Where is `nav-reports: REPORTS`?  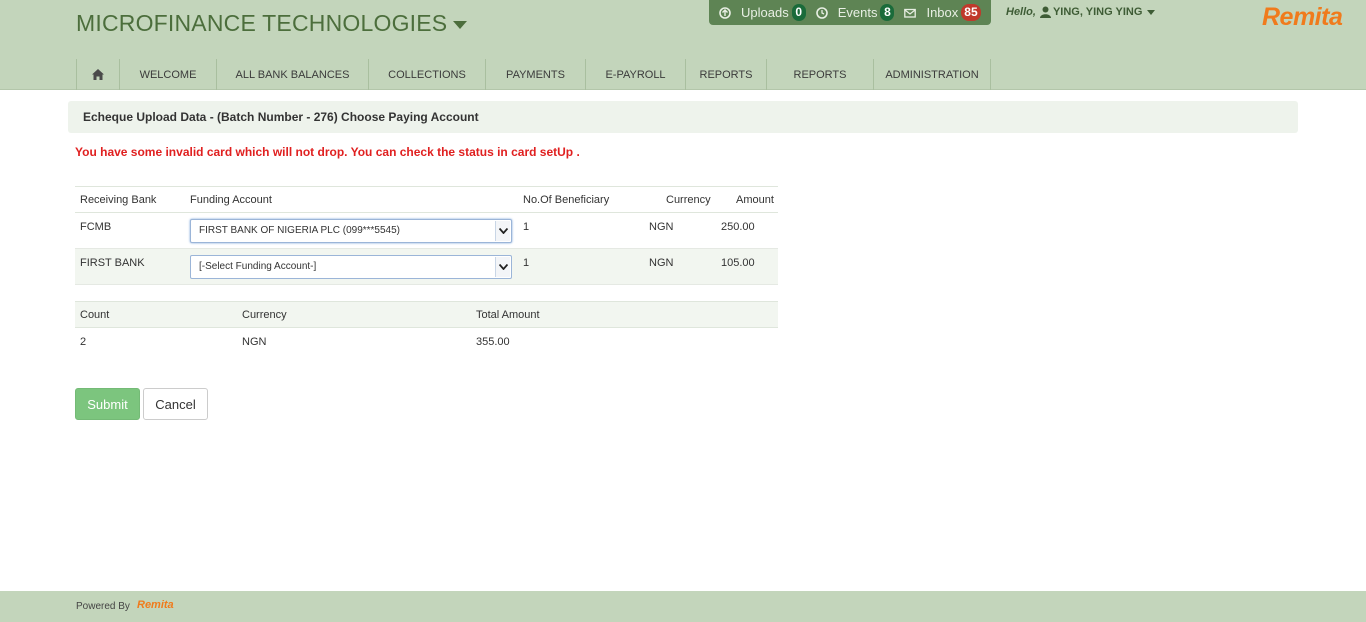 nav-reports: REPORTS is located at coordinates (725, 74).